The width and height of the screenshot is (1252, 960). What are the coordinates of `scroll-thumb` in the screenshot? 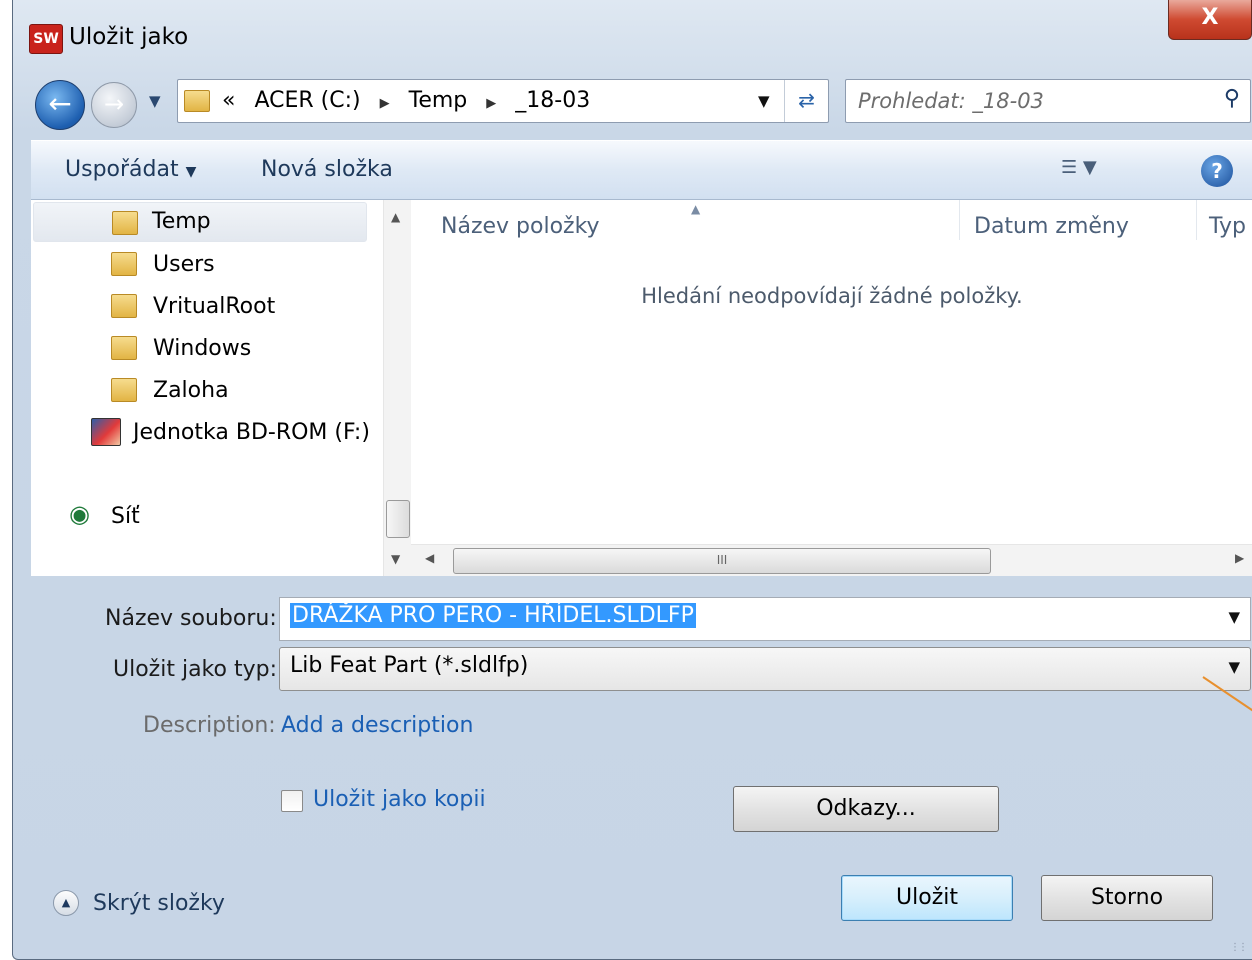 It's located at (398, 519).